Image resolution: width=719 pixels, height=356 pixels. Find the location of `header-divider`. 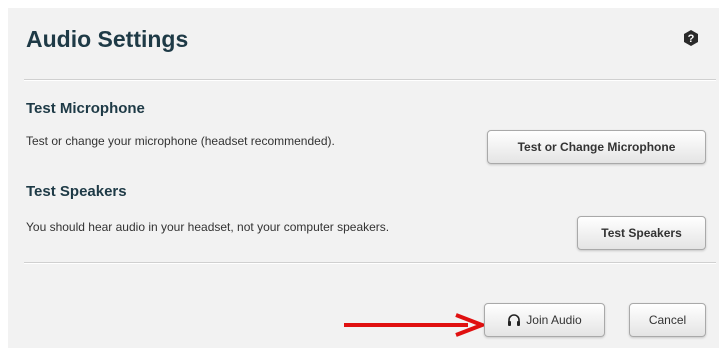

header-divider is located at coordinates (370, 80).